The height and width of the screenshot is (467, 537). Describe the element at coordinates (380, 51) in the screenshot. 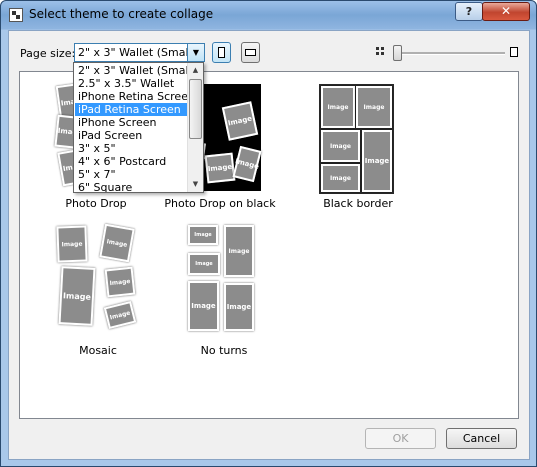

I see `small-thumbnails-icon` at that location.